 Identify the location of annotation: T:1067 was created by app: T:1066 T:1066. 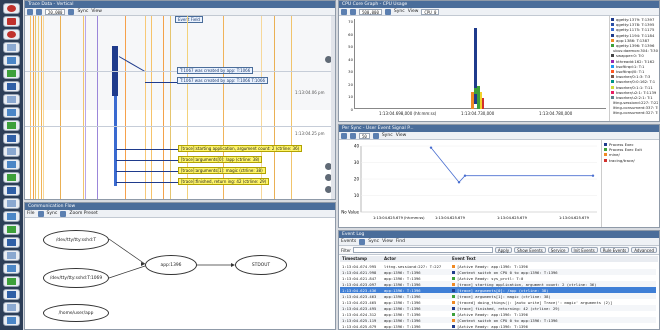
(223, 80).